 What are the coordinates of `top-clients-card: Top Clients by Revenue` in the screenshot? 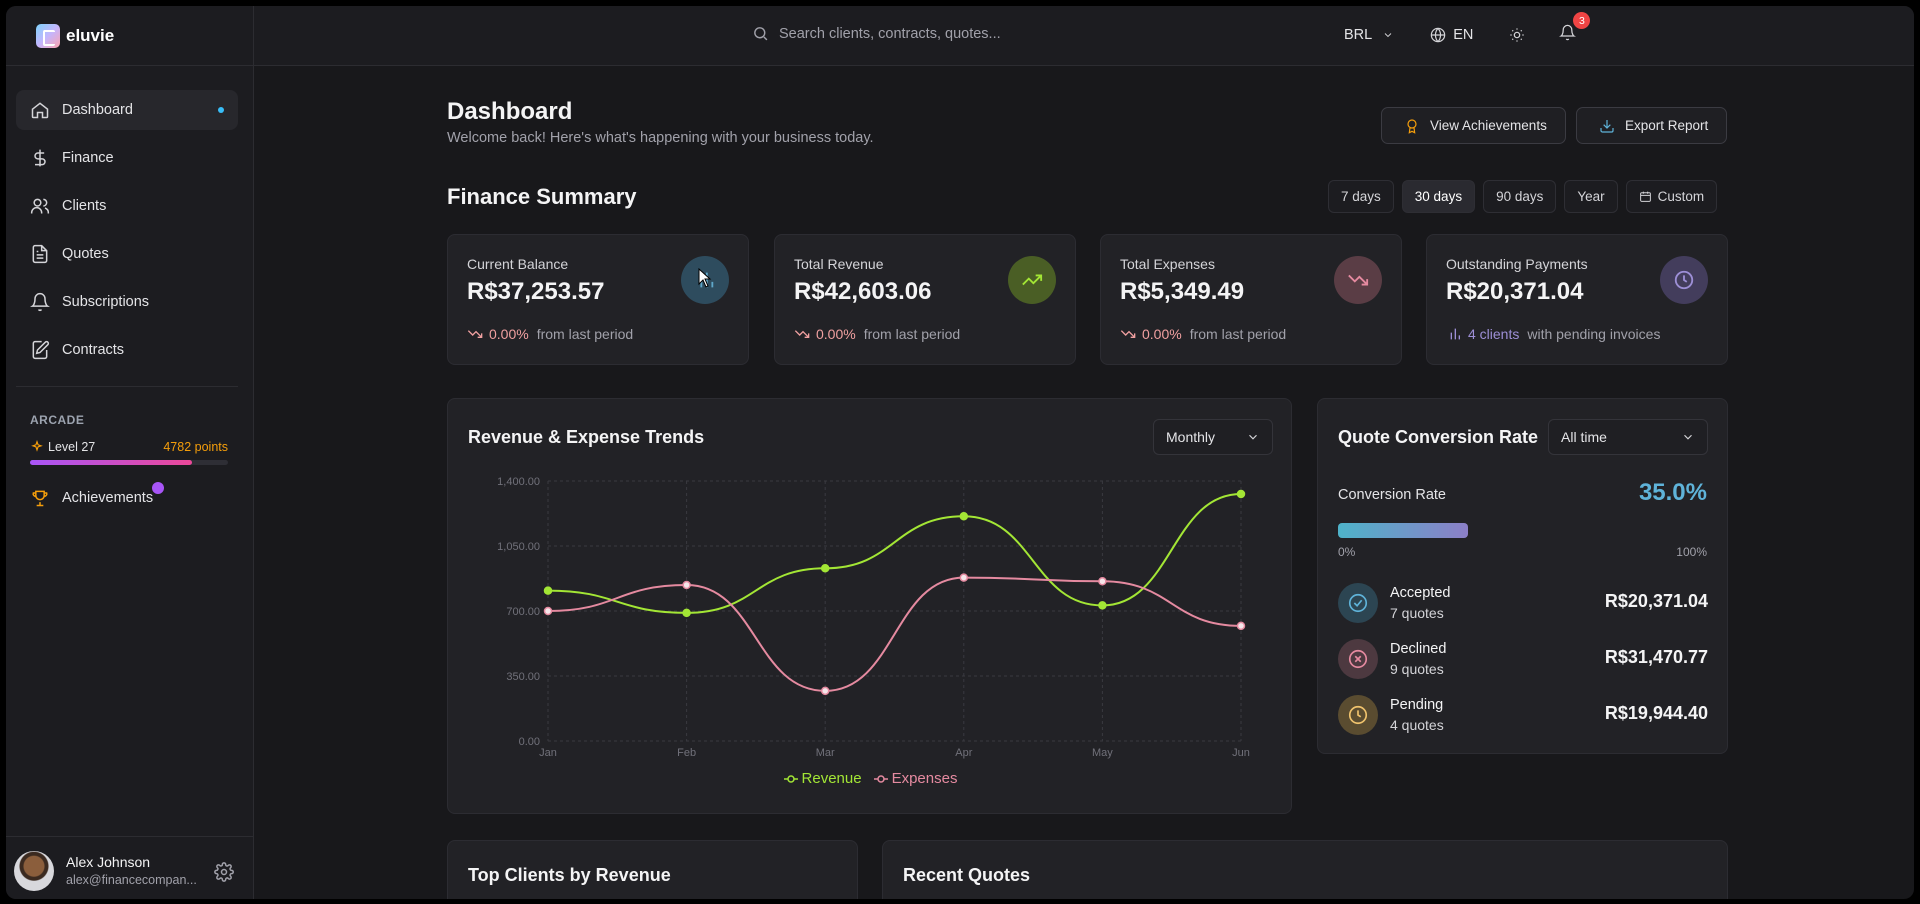 It's located at (652, 869).